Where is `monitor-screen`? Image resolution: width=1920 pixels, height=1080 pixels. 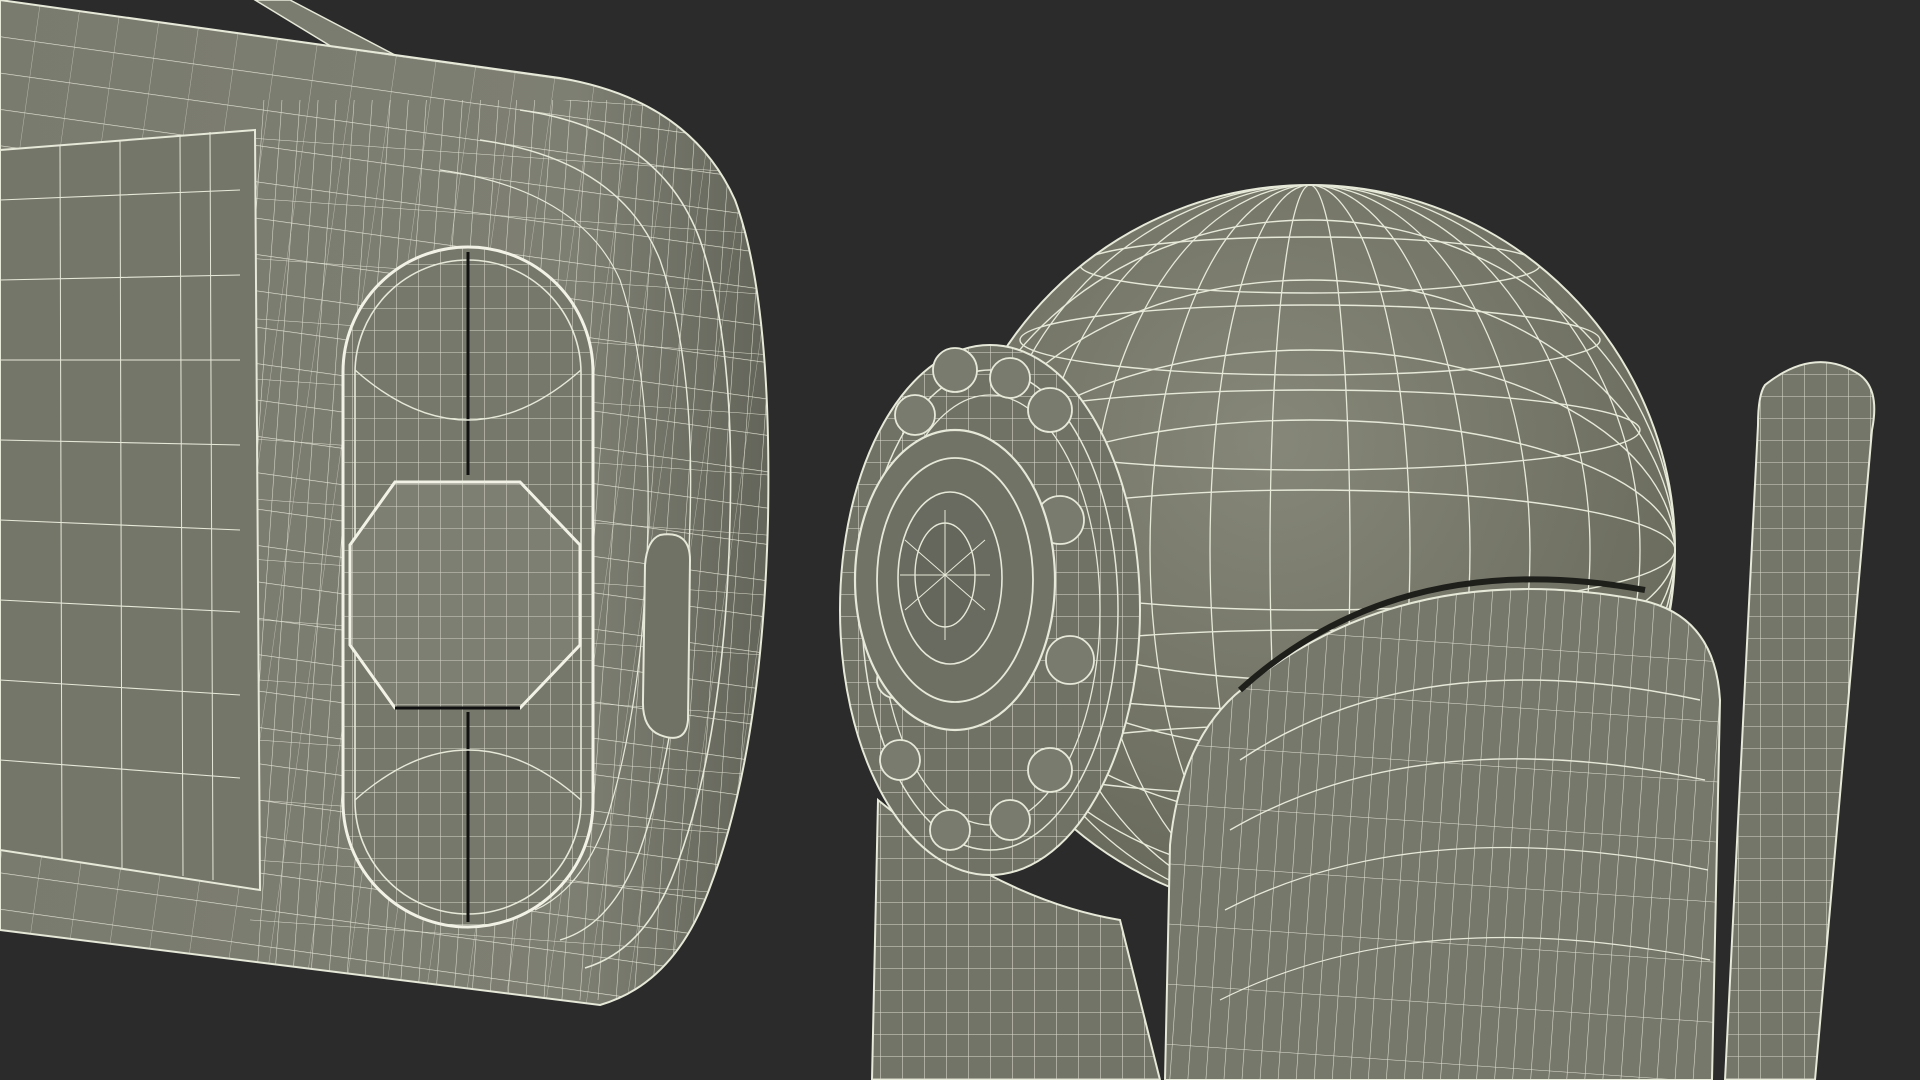 monitor-screen is located at coordinates (131, 510).